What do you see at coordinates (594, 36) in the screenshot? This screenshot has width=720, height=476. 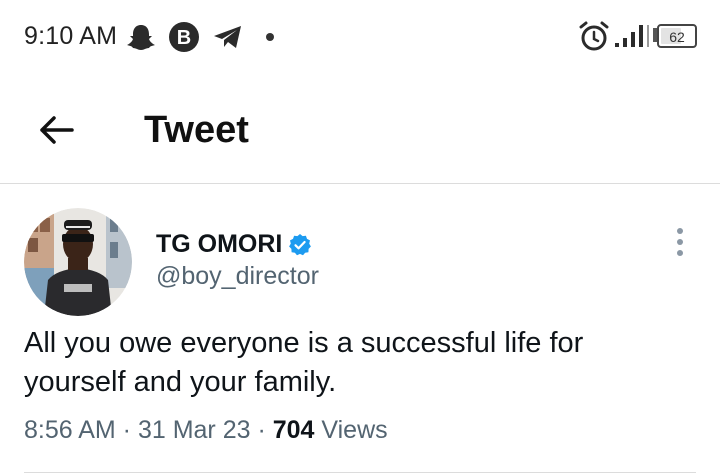 I see `alarm-icon` at bounding box center [594, 36].